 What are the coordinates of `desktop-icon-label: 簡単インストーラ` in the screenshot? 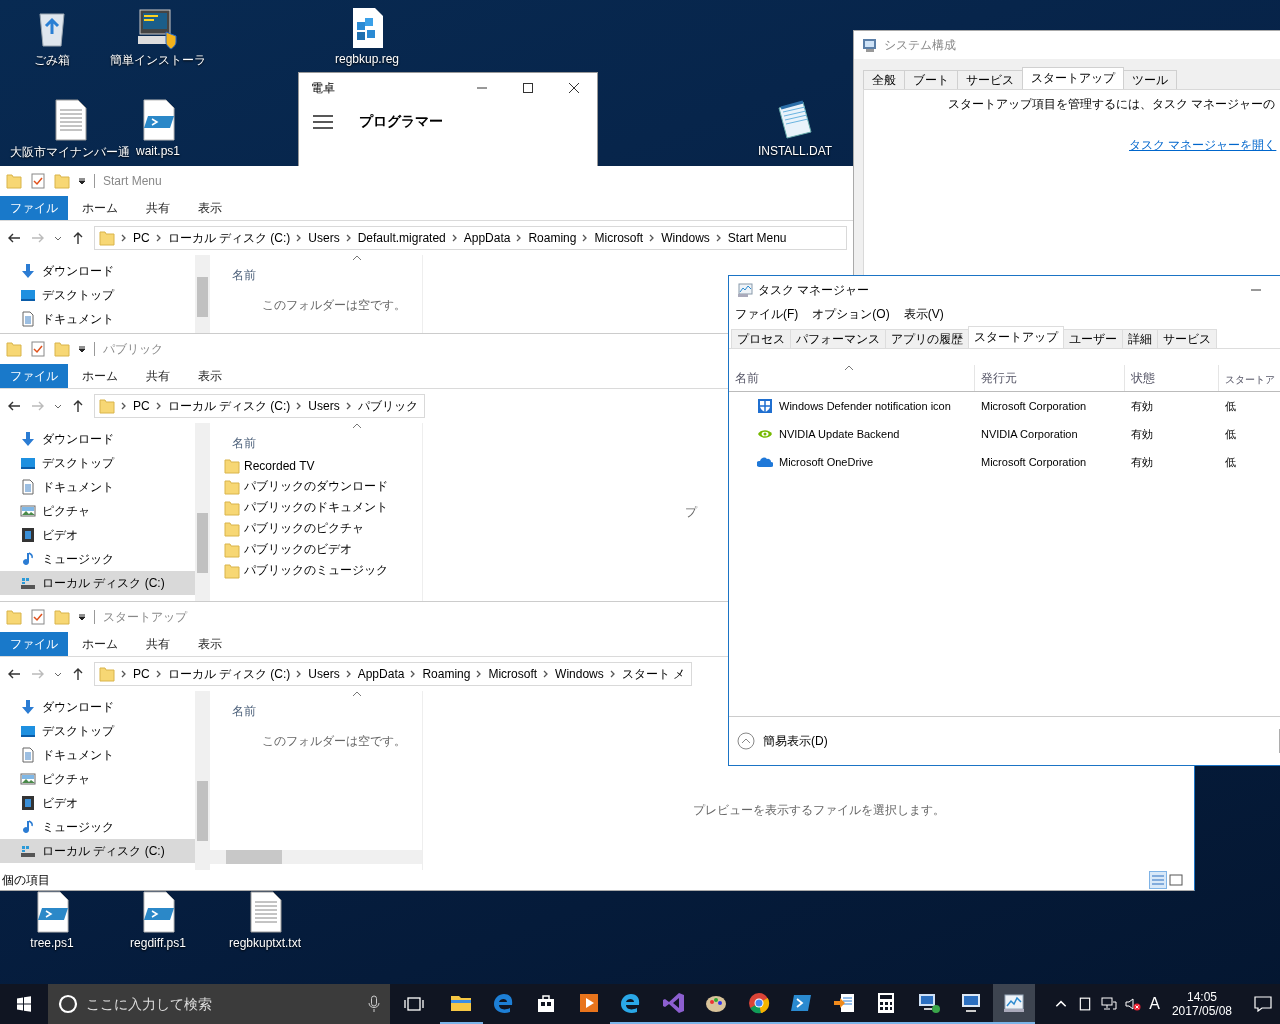 It's located at (158, 60).